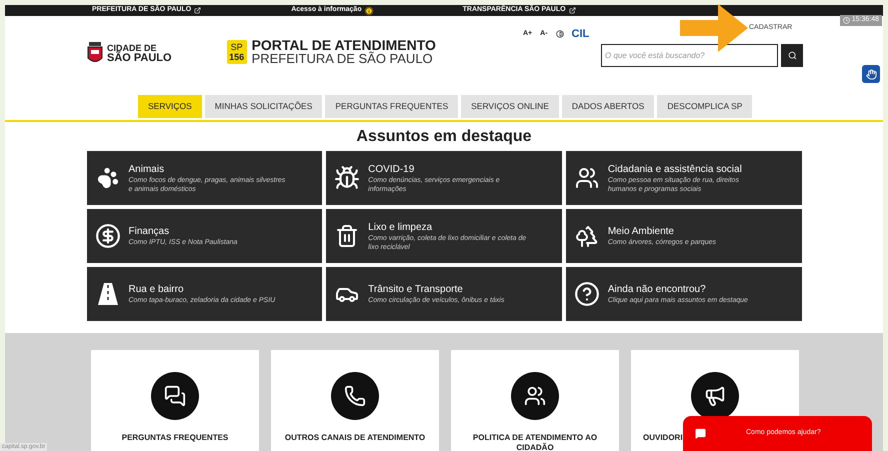 The height and width of the screenshot is (451, 888). What do you see at coordinates (586, 236) in the screenshot?
I see `trees-icon` at bounding box center [586, 236].